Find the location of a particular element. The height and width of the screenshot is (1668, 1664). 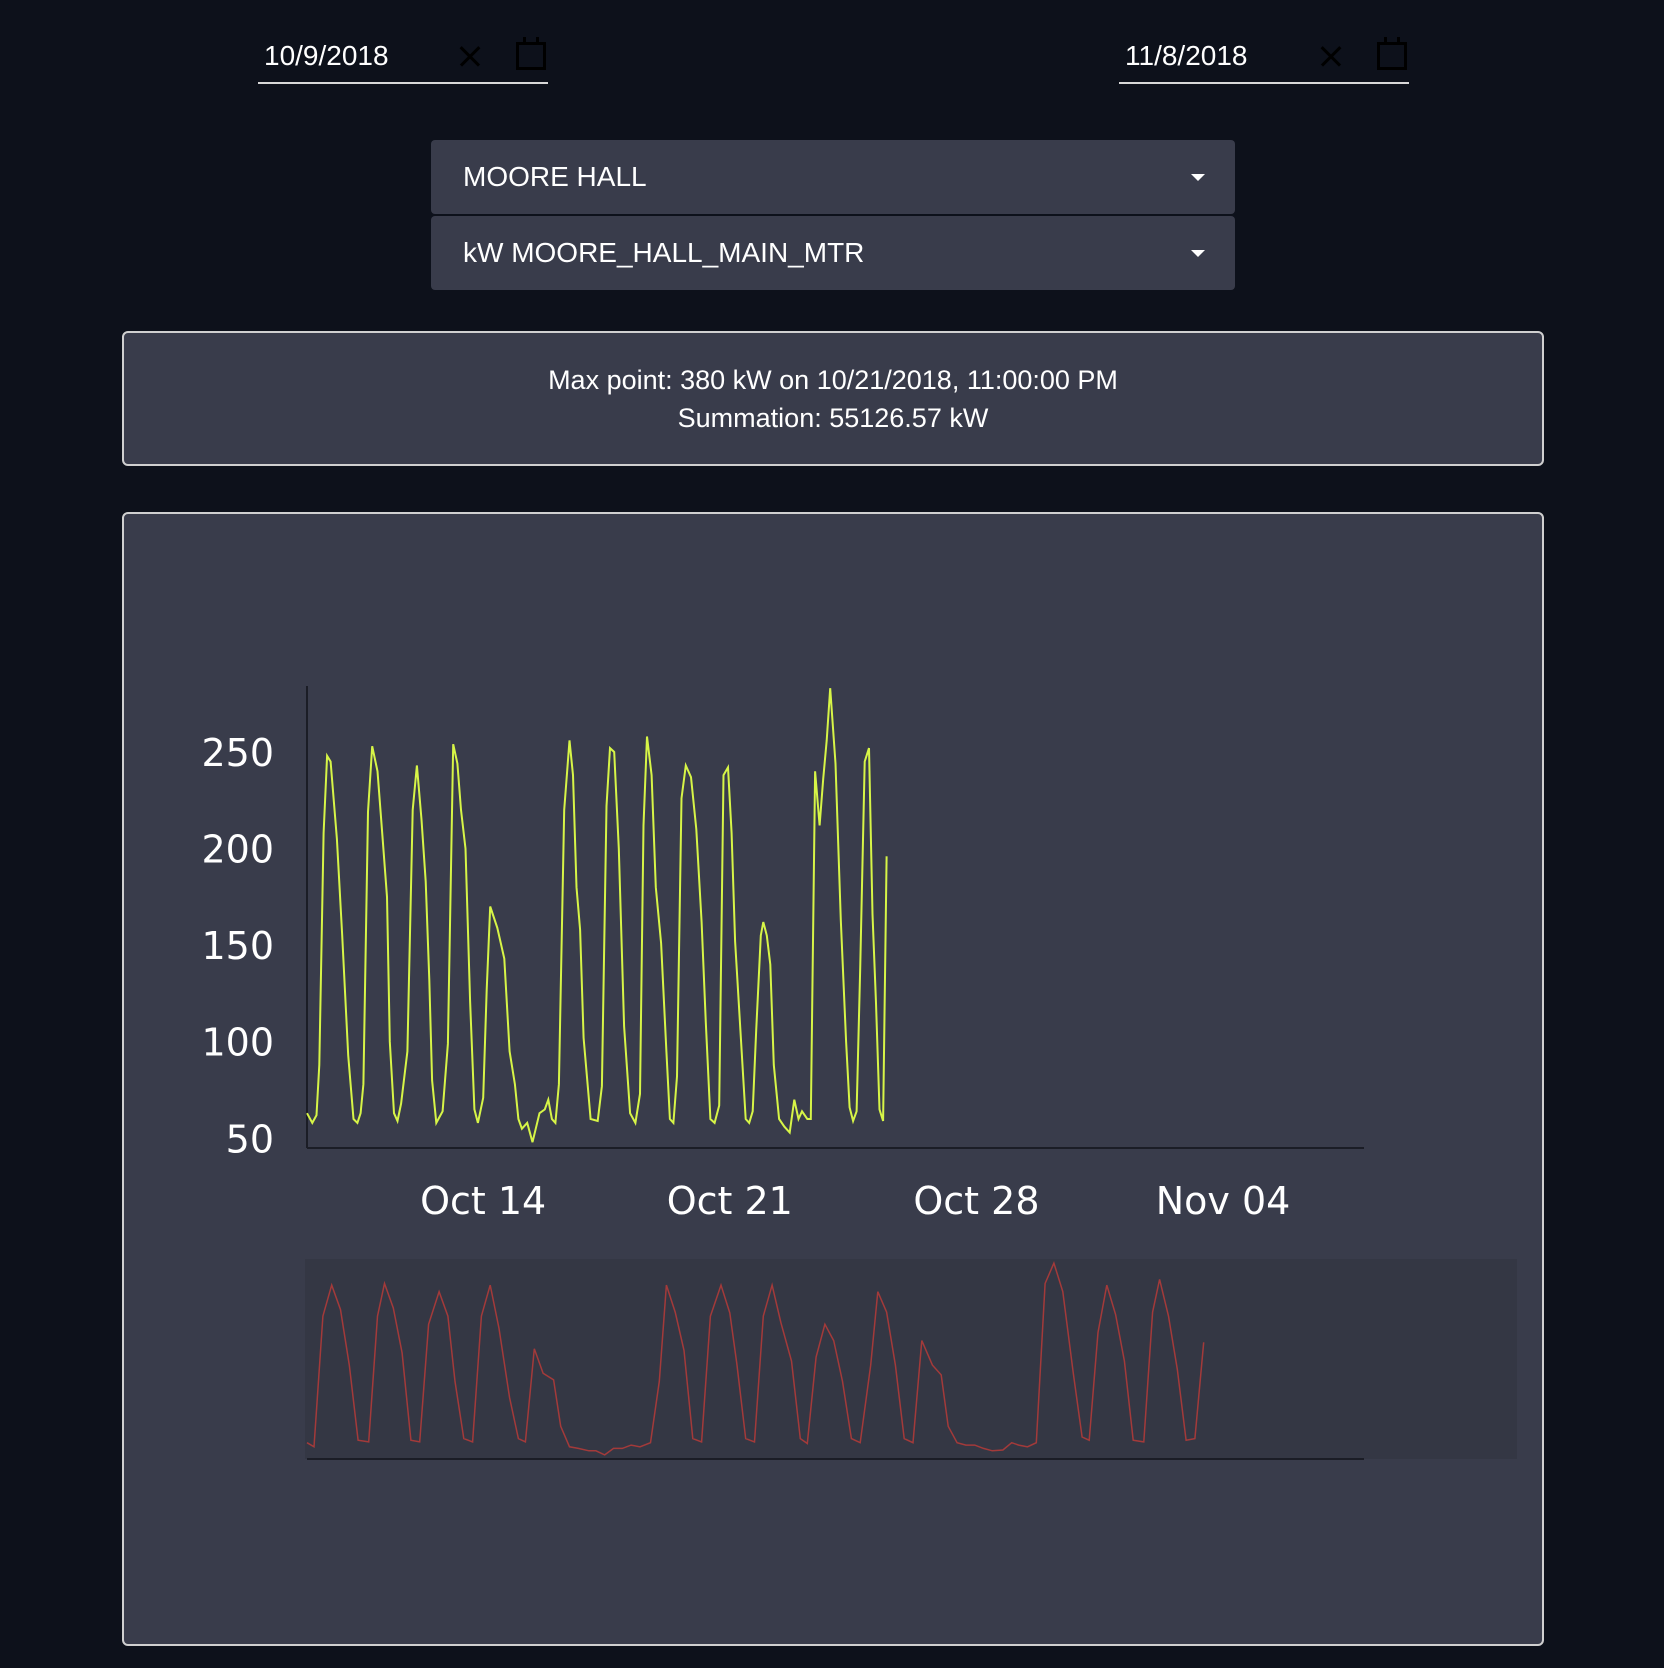

end-date-input: 11/8/2018 is located at coordinates (1219, 56).